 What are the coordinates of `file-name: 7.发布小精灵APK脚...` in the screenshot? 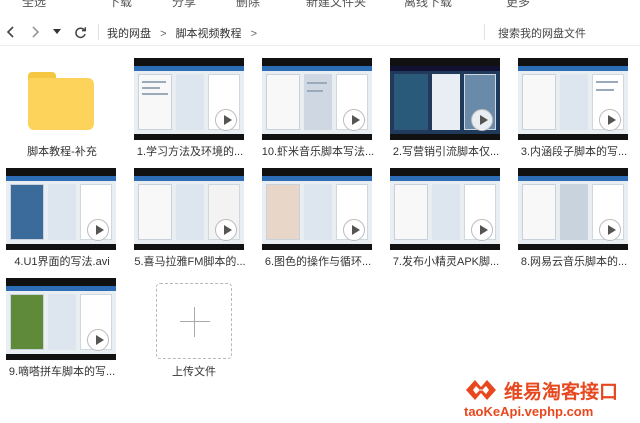 It's located at (446, 262).